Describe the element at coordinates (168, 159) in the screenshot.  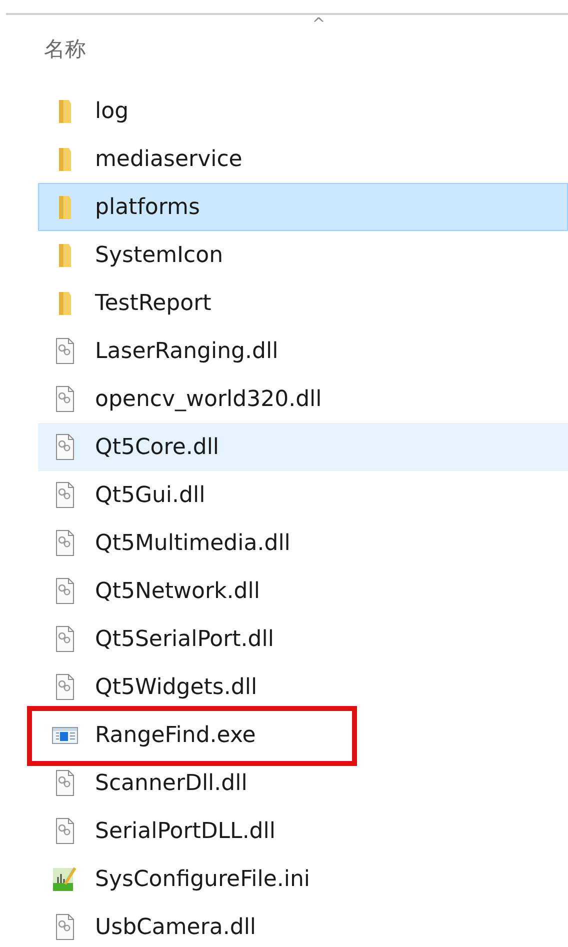
I see `file-name: mediaservice` at that location.